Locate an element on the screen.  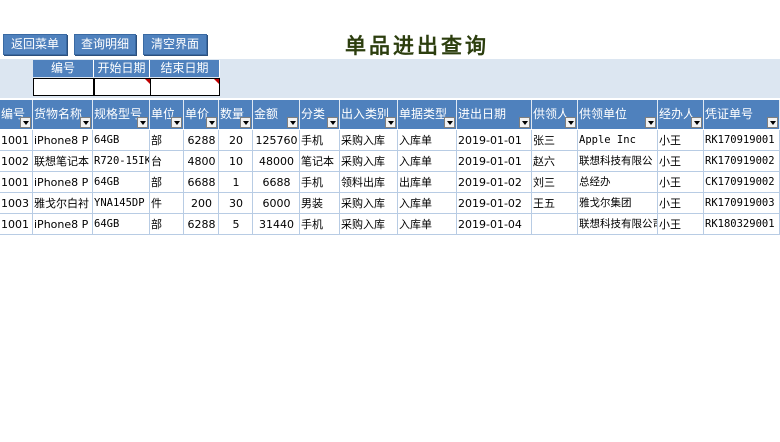
table-cell: 6000 is located at coordinates (276, 203).